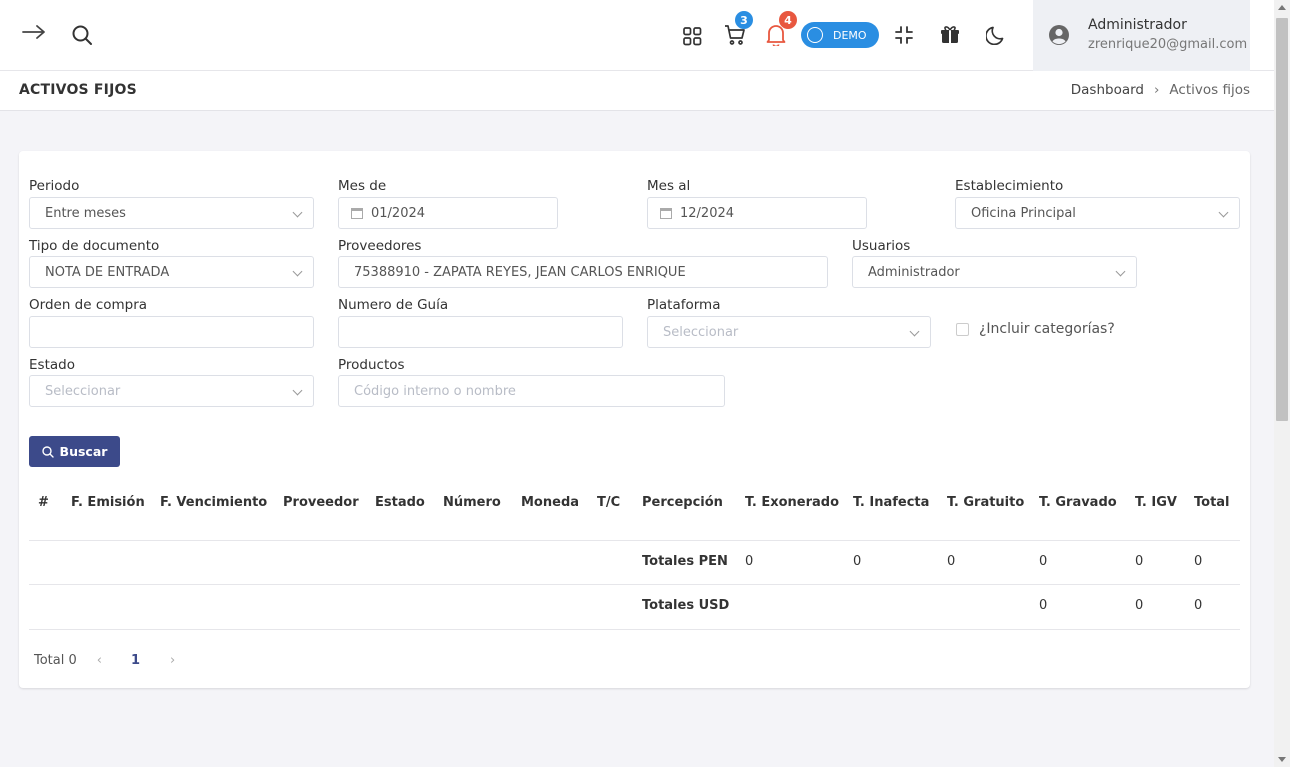 The height and width of the screenshot is (767, 1290). What do you see at coordinates (682, 502) in the screenshot?
I see `column-header: Percepción` at bounding box center [682, 502].